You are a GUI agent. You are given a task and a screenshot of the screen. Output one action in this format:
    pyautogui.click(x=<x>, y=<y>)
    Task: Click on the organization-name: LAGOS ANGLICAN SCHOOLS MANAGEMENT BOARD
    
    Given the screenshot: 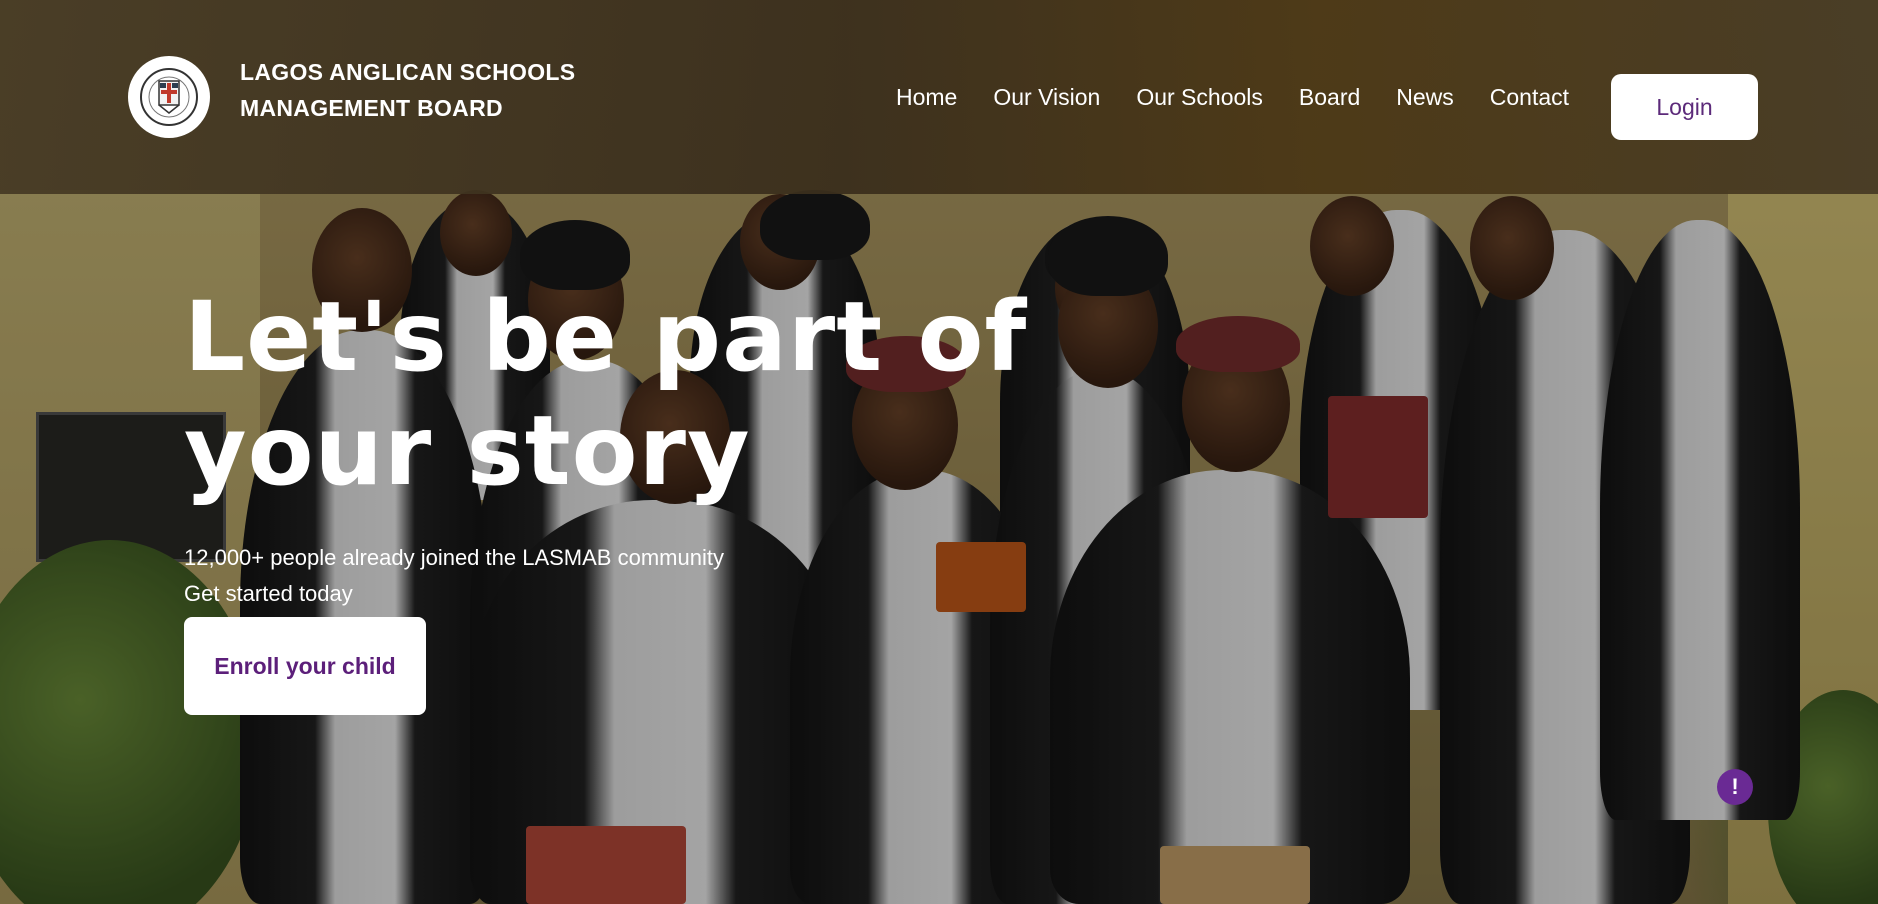 What is the action you would take?
    pyautogui.click(x=420, y=90)
    